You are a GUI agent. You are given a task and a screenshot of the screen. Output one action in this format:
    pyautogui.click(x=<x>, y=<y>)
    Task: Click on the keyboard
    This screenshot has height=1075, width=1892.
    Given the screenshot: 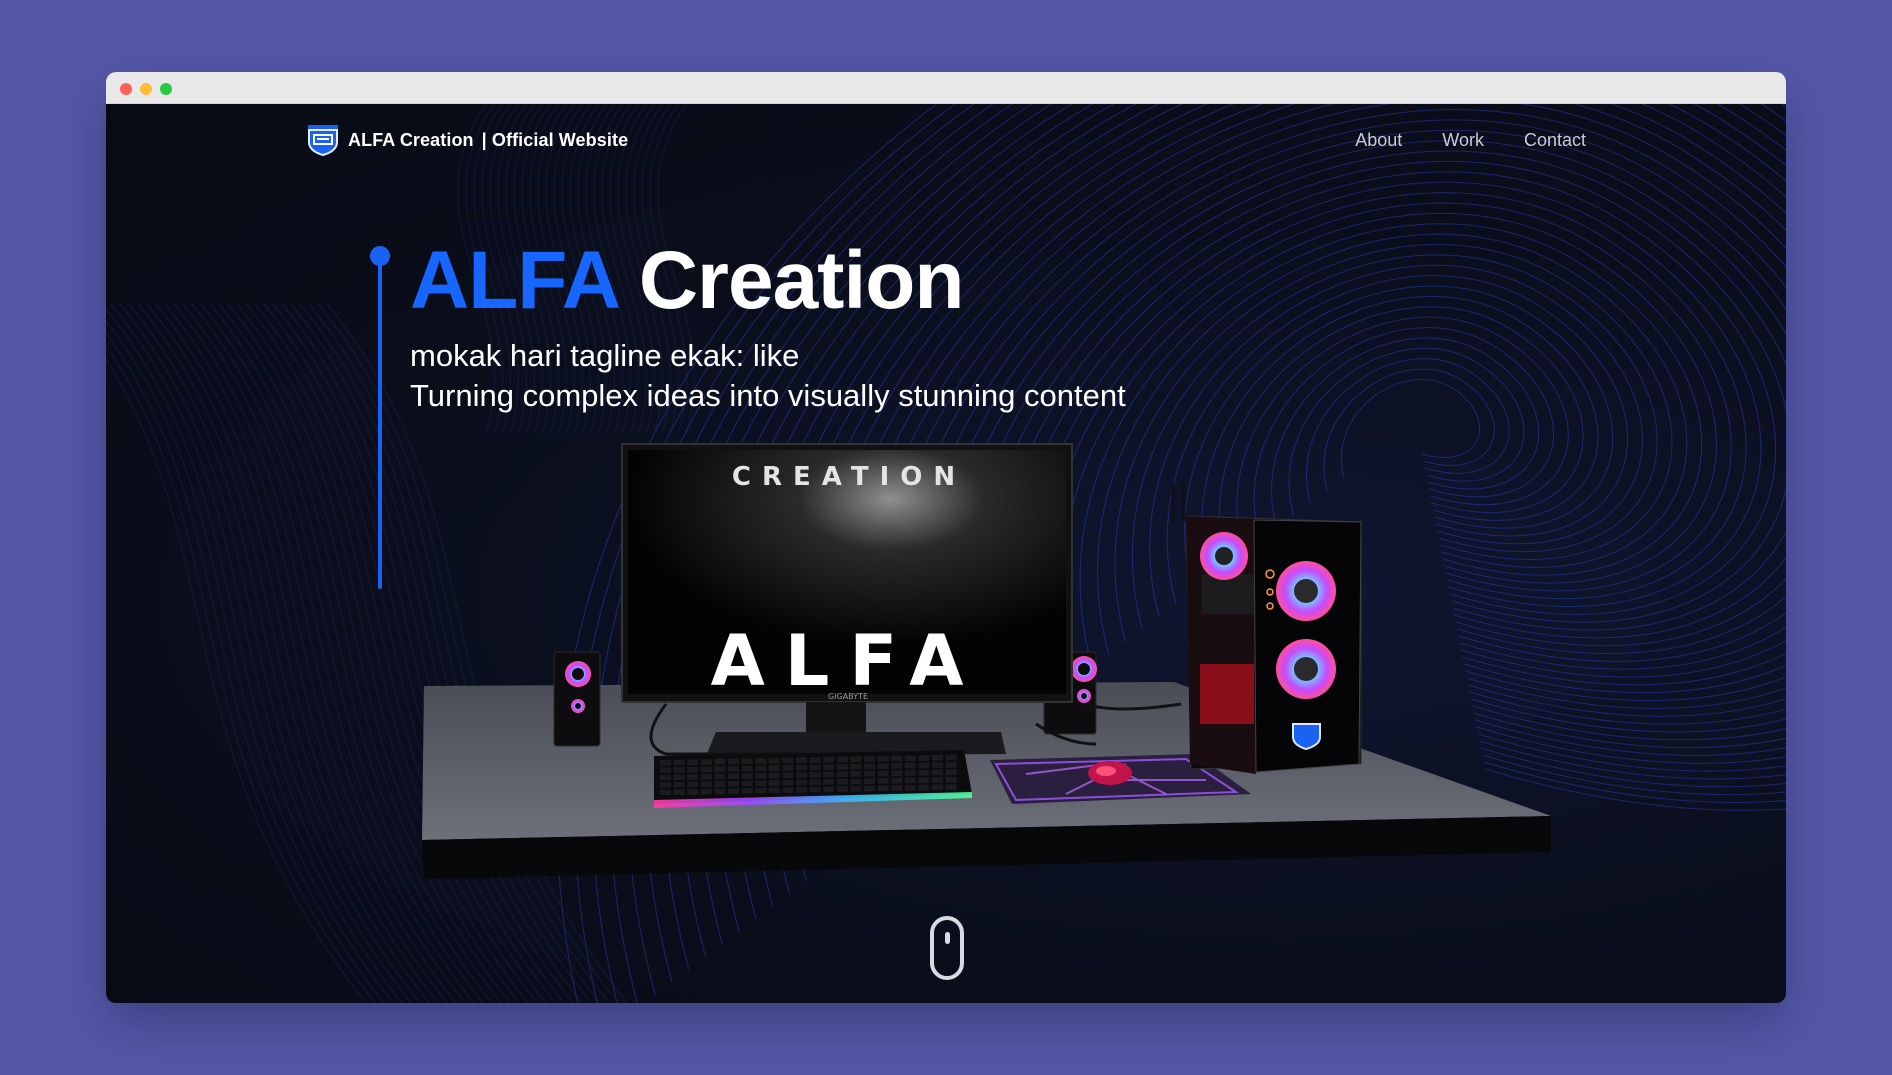 What is the action you would take?
    pyautogui.click(x=813, y=779)
    